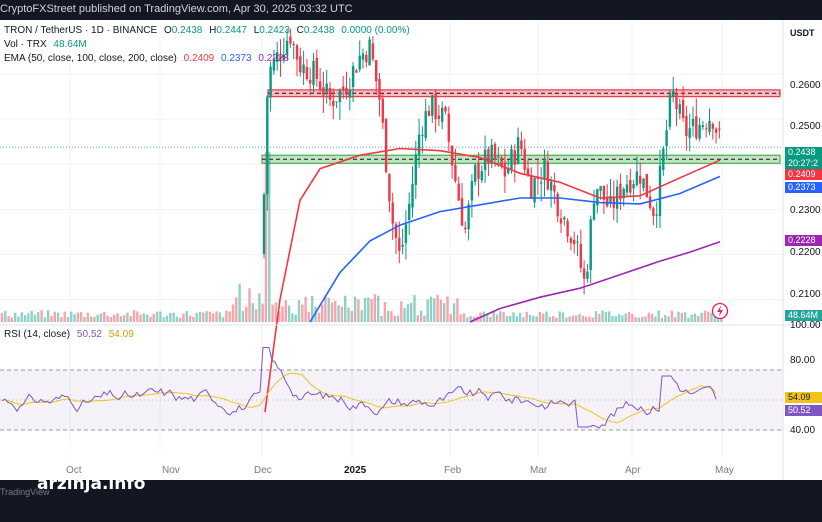 The width and height of the screenshot is (822, 522). Describe the element at coordinates (803, 240) in the screenshot. I see `ema200-tag: 0.2228` at that location.